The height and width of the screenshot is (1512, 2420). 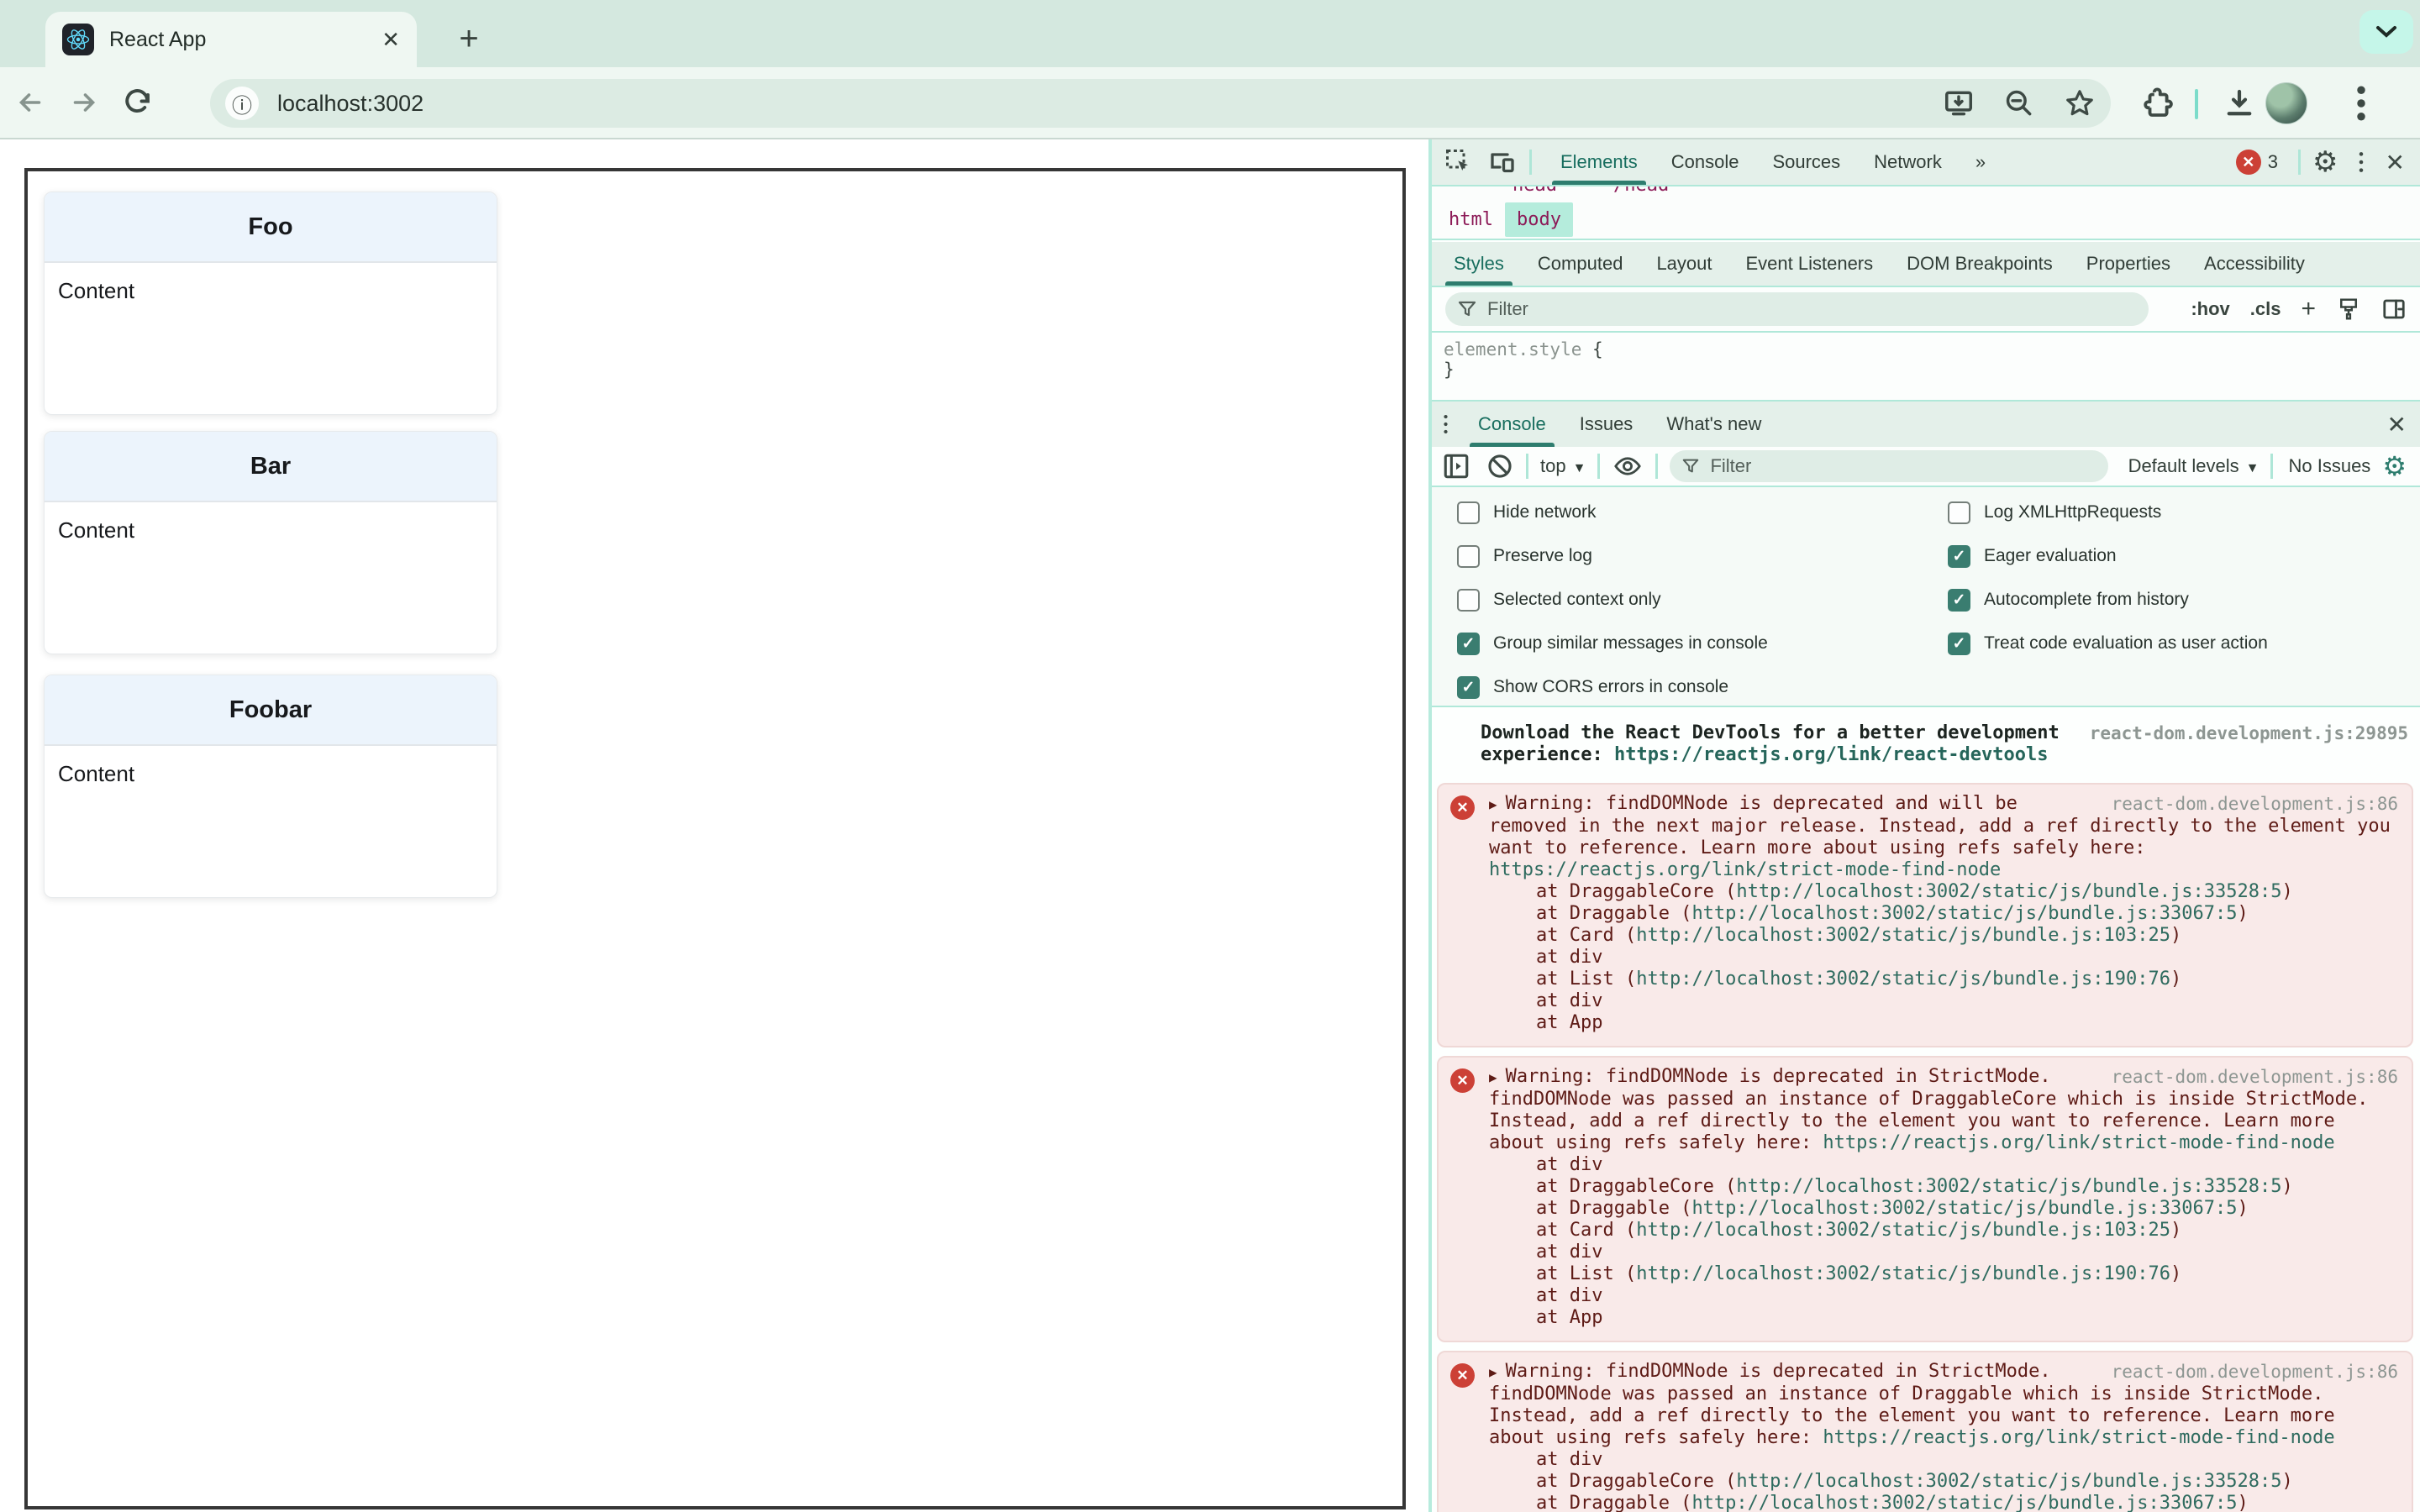 What do you see at coordinates (390, 40) in the screenshot?
I see `tab-close-icon: ✕` at bounding box center [390, 40].